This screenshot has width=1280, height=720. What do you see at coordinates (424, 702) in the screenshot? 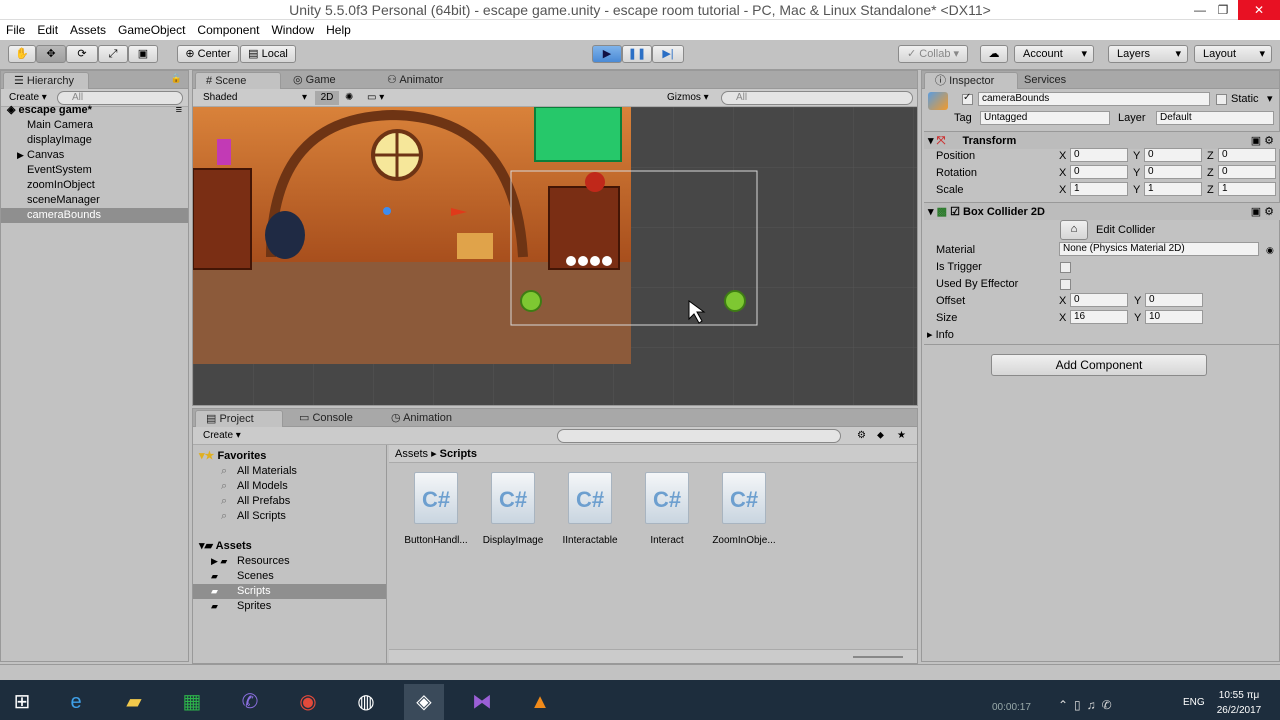
I see `unity-icon: ◈` at bounding box center [424, 702].